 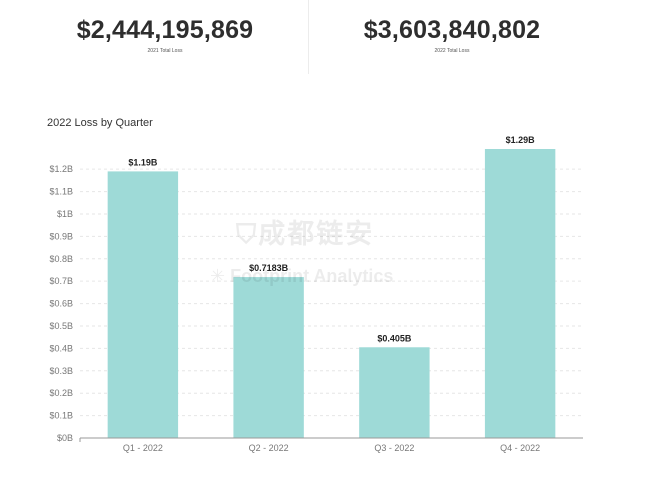 I want to click on y-tick-label: $1.1B, so click(x=61, y=192).